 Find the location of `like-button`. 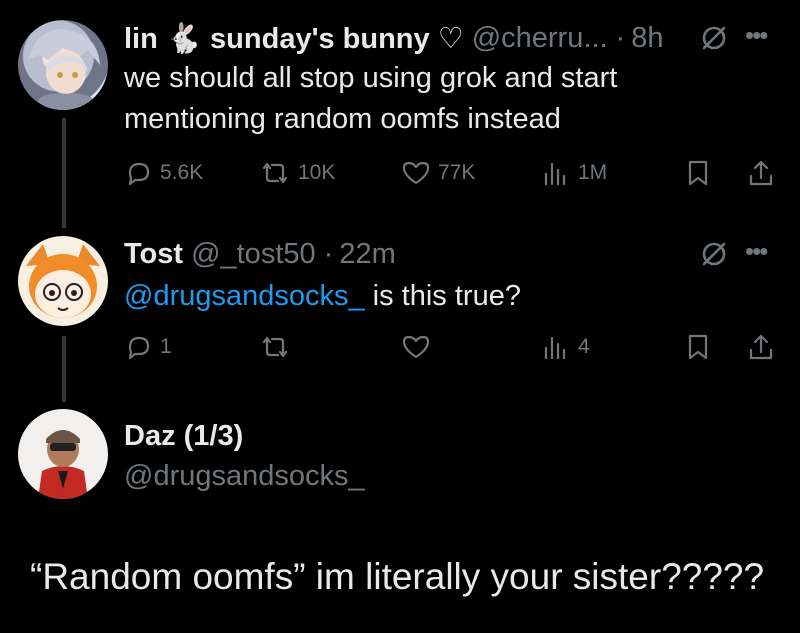

like-button is located at coordinates (416, 347).